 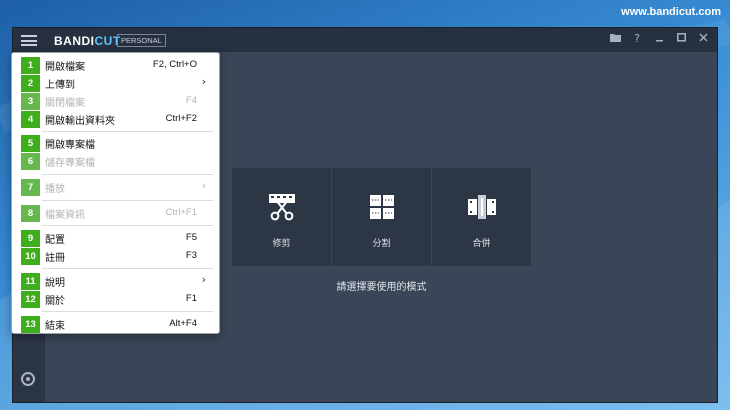 What do you see at coordinates (65, 67) in the screenshot?
I see `menu-label: 開啟檔案` at bounding box center [65, 67].